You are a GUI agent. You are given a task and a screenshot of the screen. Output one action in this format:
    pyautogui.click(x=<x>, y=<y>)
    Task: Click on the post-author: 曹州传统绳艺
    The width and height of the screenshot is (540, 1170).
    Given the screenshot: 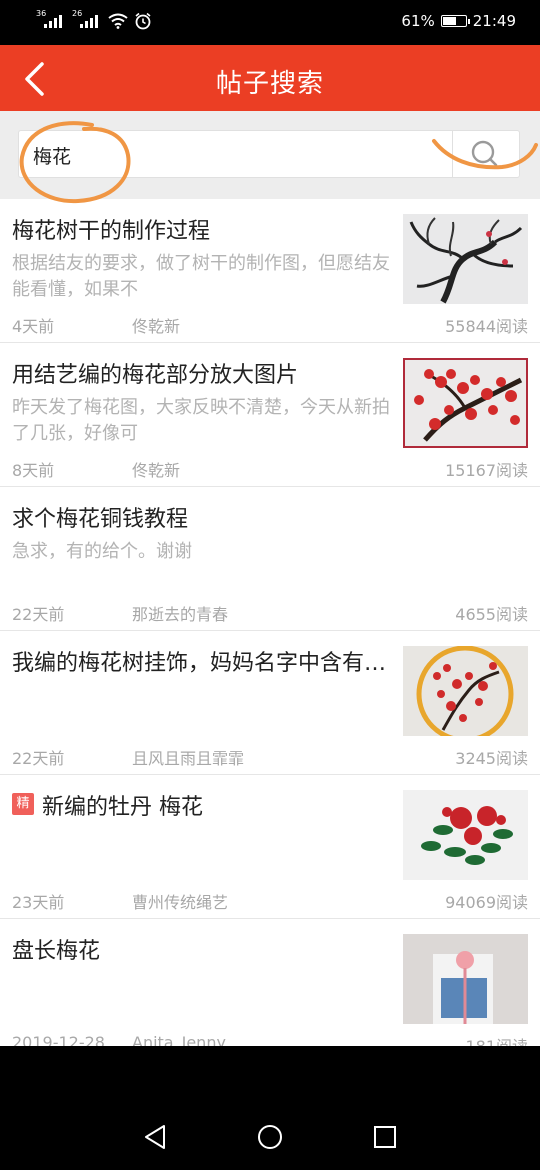 What is the action you would take?
    pyautogui.click(x=180, y=902)
    